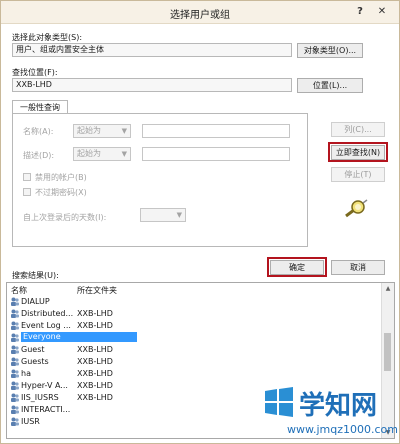 The image size is (400, 444). What do you see at coordinates (102, 154) in the screenshot?
I see `description-match-select: 起始为 ▼` at bounding box center [102, 154].